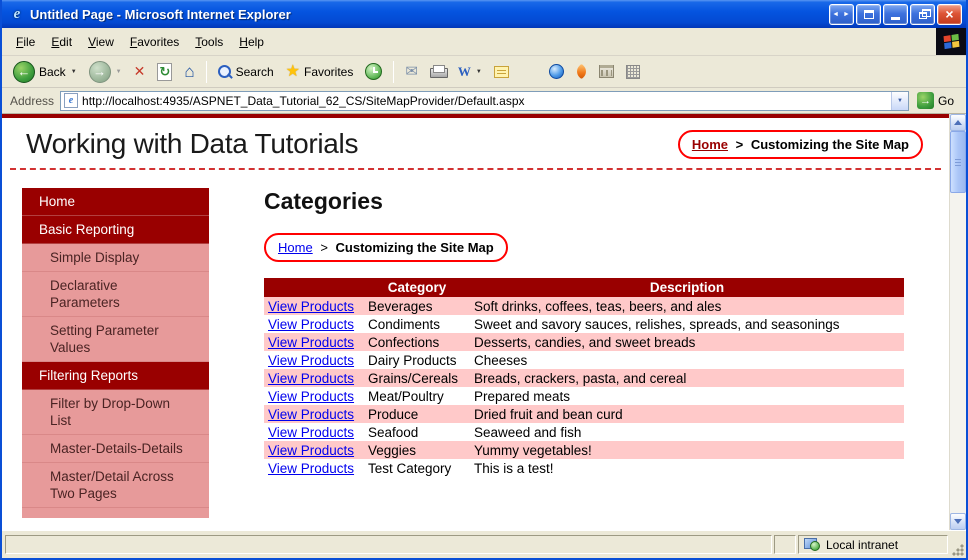 The width and height of the screenshot is (968, 560). I want to click on forward-dropdown-icon: ▼, so click(119, 72).